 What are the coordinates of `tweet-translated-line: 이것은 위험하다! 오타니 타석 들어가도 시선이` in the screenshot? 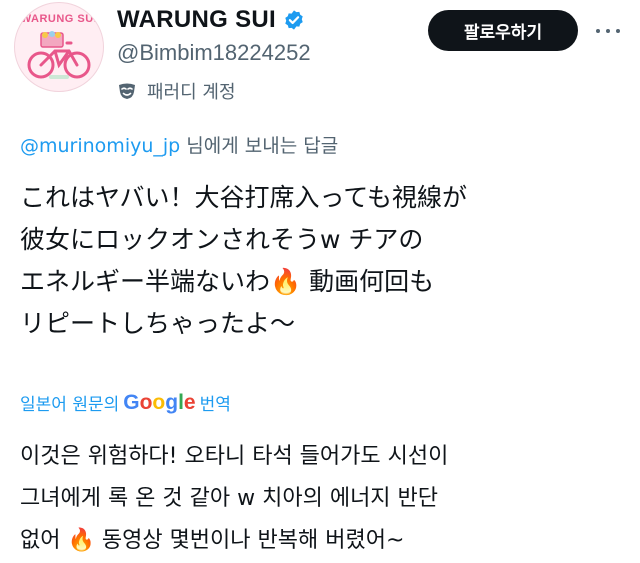 It's located at (234, 456).